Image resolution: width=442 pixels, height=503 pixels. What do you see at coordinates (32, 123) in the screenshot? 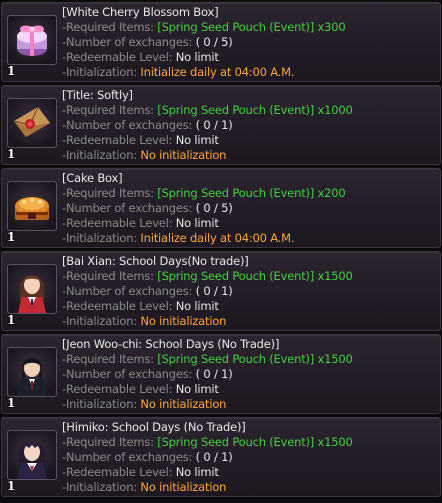
I see `scroll-envelope-icon` at bounding box center [32, 123].